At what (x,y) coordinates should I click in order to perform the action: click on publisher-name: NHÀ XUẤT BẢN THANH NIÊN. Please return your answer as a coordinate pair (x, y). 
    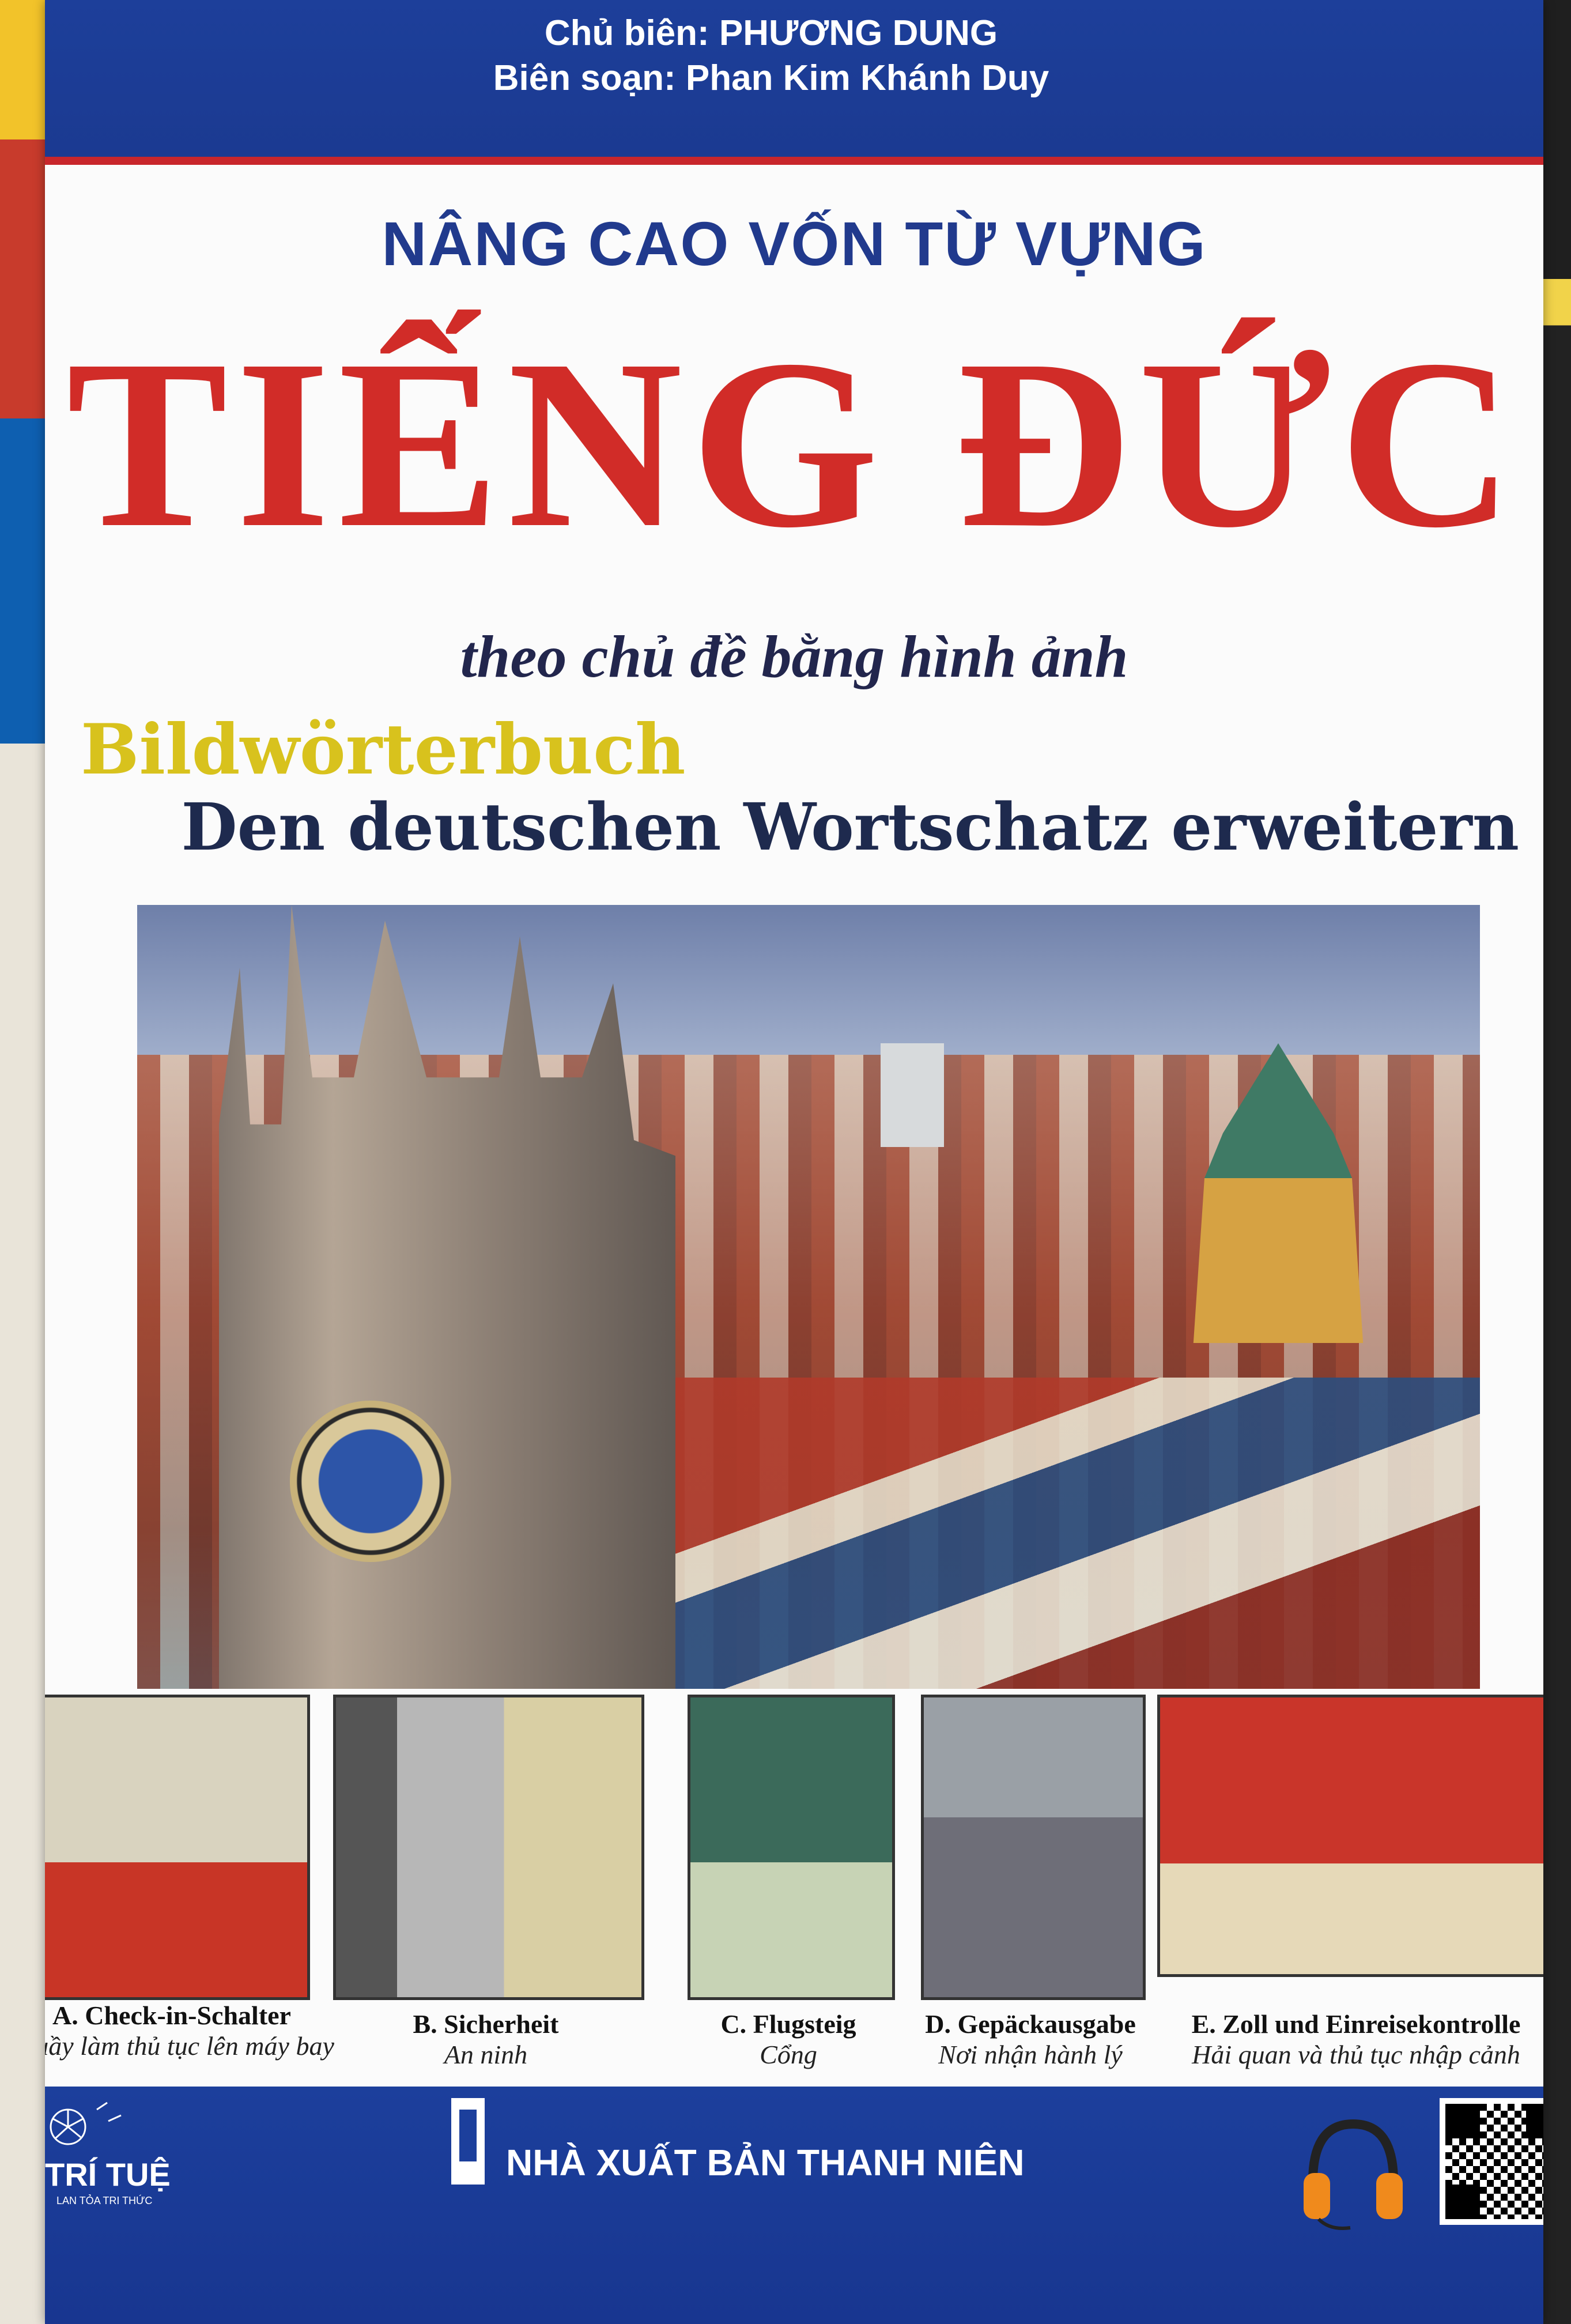
    Looking at the image, I should click on (765, 2162).